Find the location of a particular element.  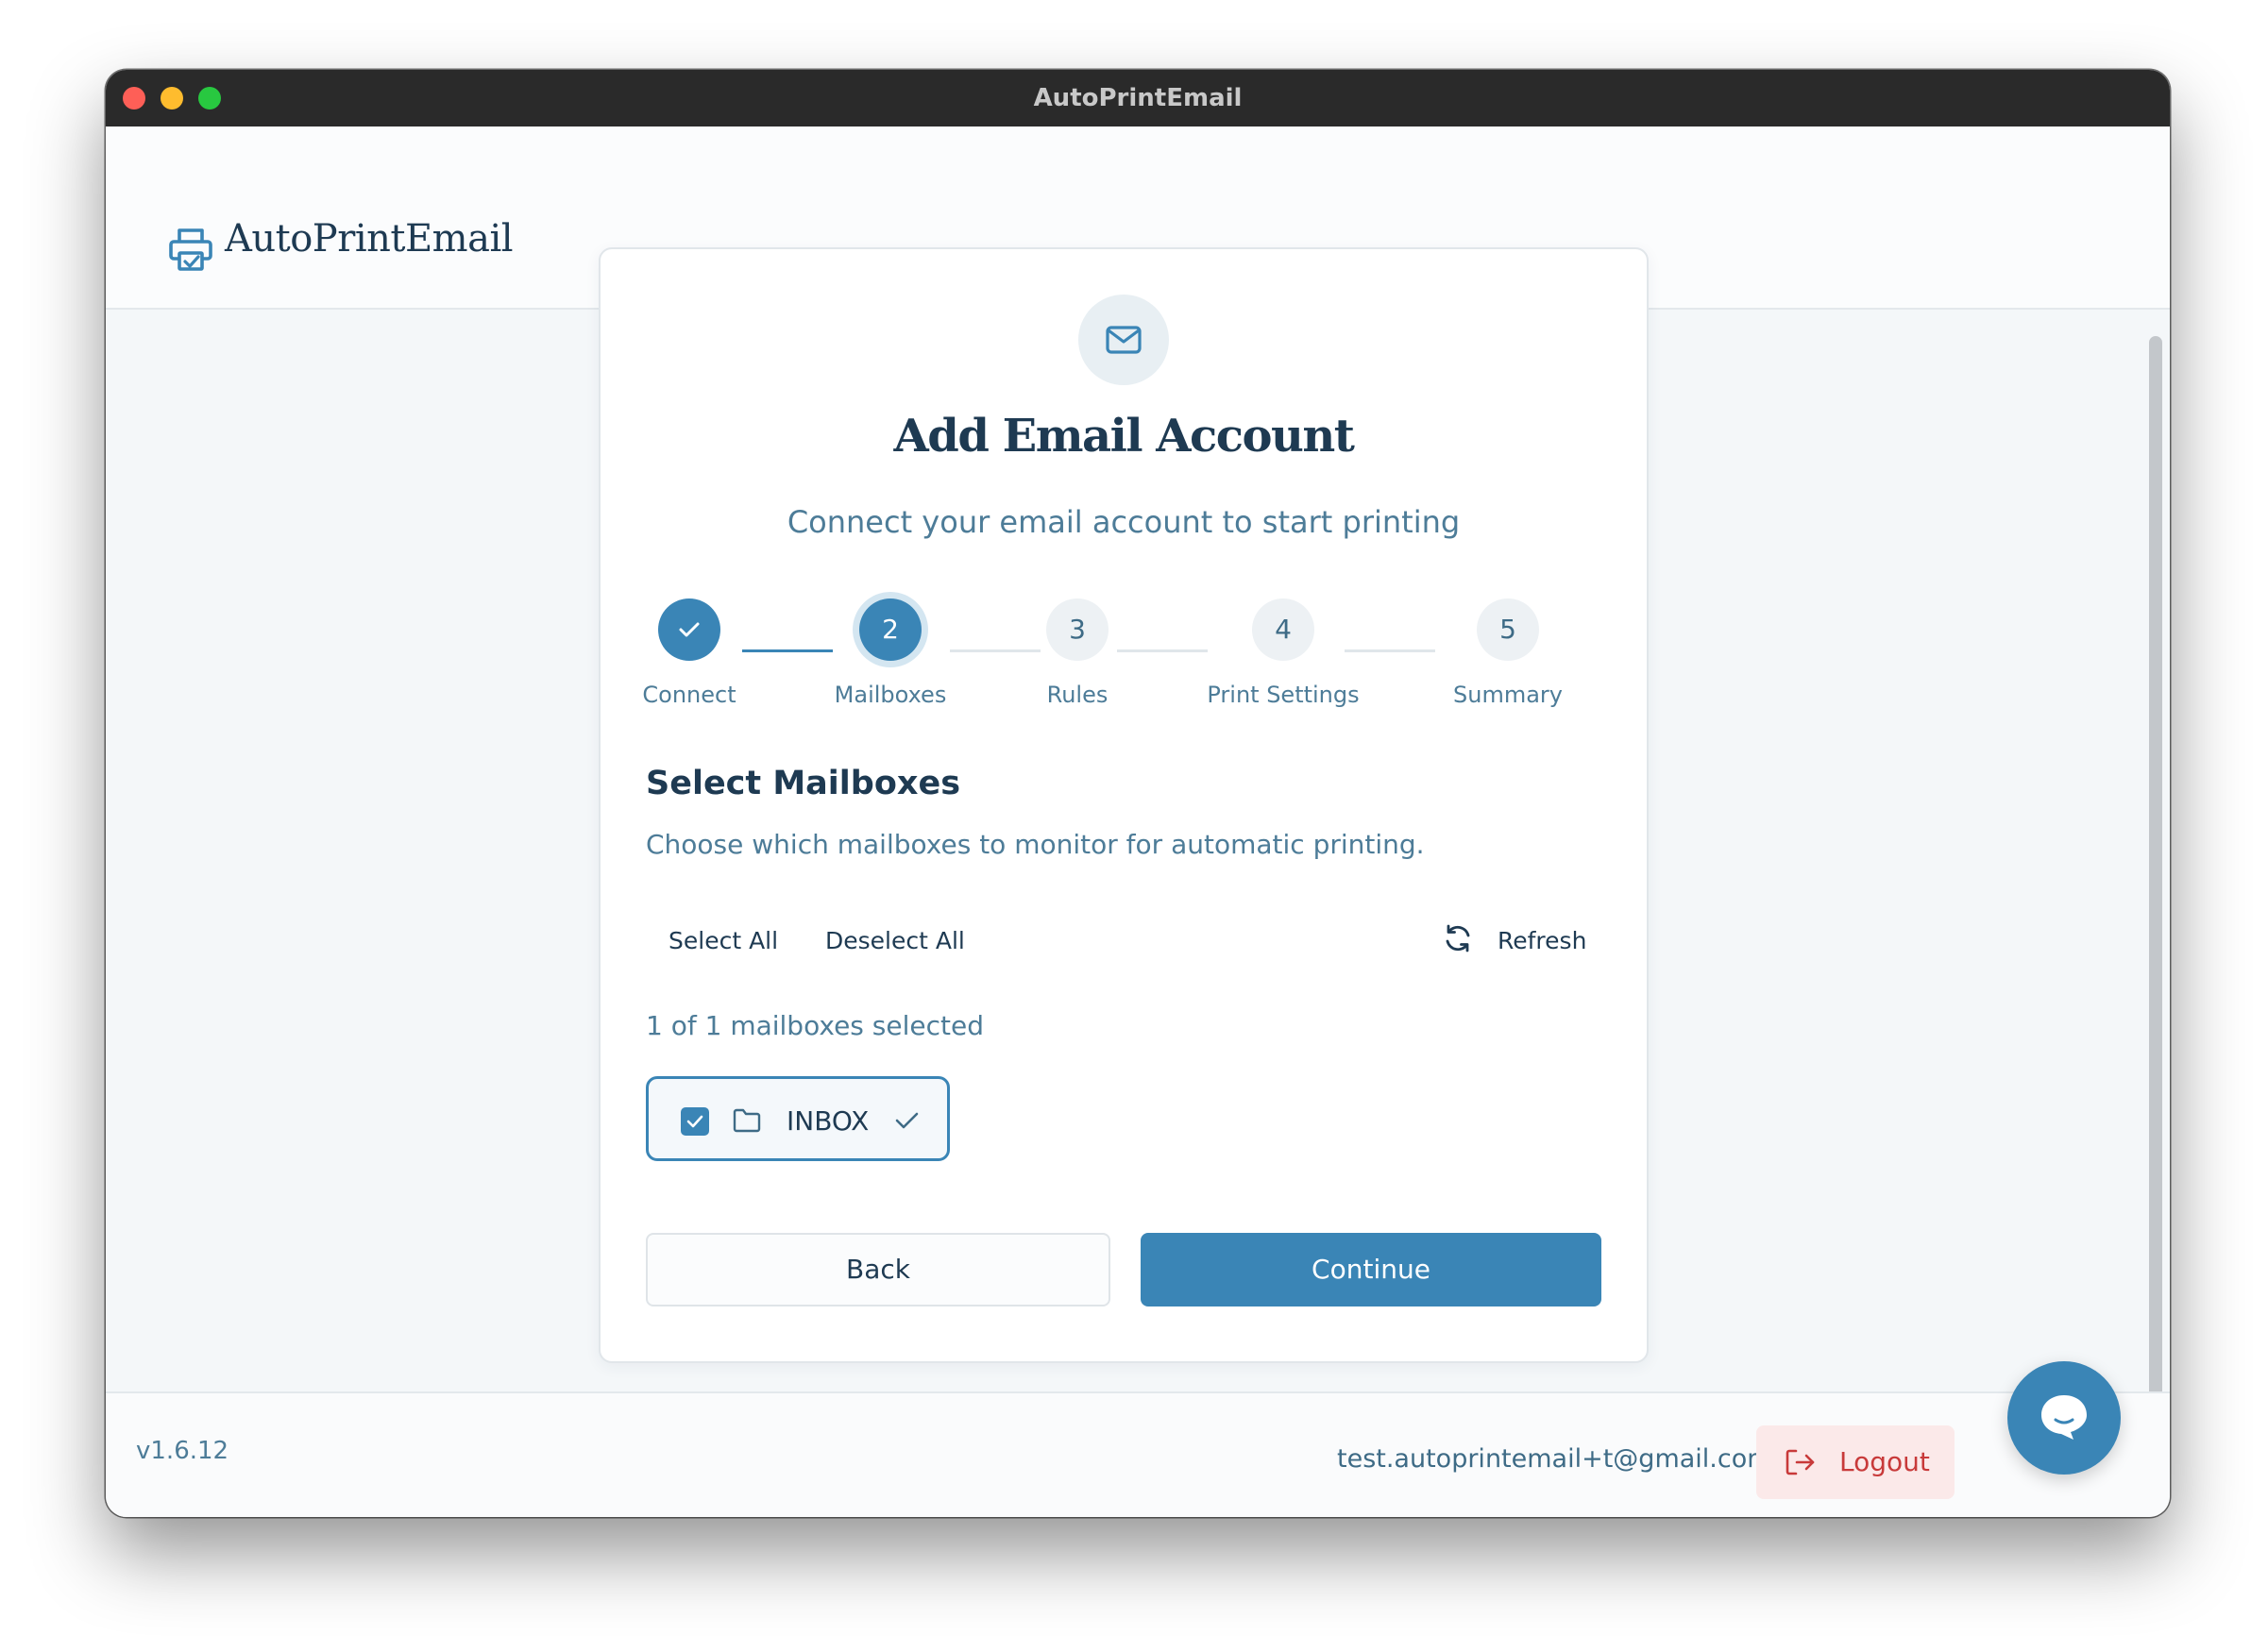

title-bar: AutoPrintEmail is located at coordinates (1138, 98).